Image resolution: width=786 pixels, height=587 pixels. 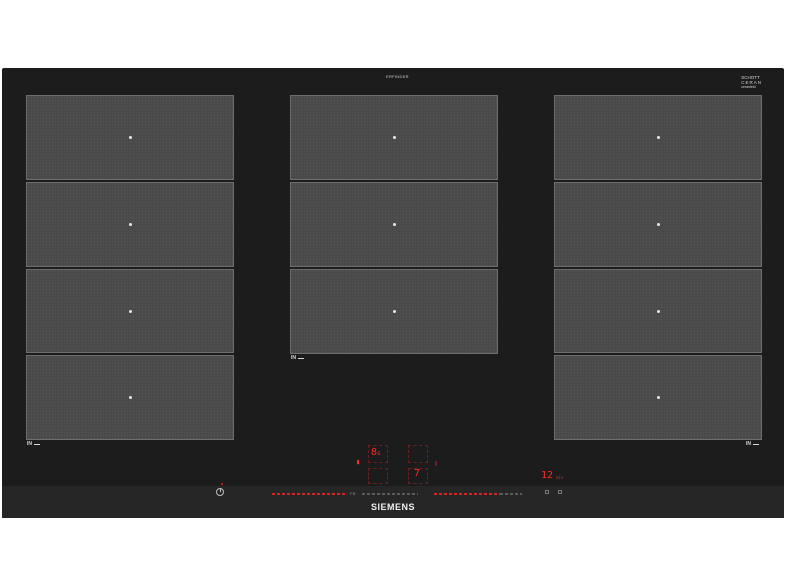 What do you see at coordinates (417, 473) in the screenshot?
I see `secondary-level-display: 7` at bounding box center [417, 473].